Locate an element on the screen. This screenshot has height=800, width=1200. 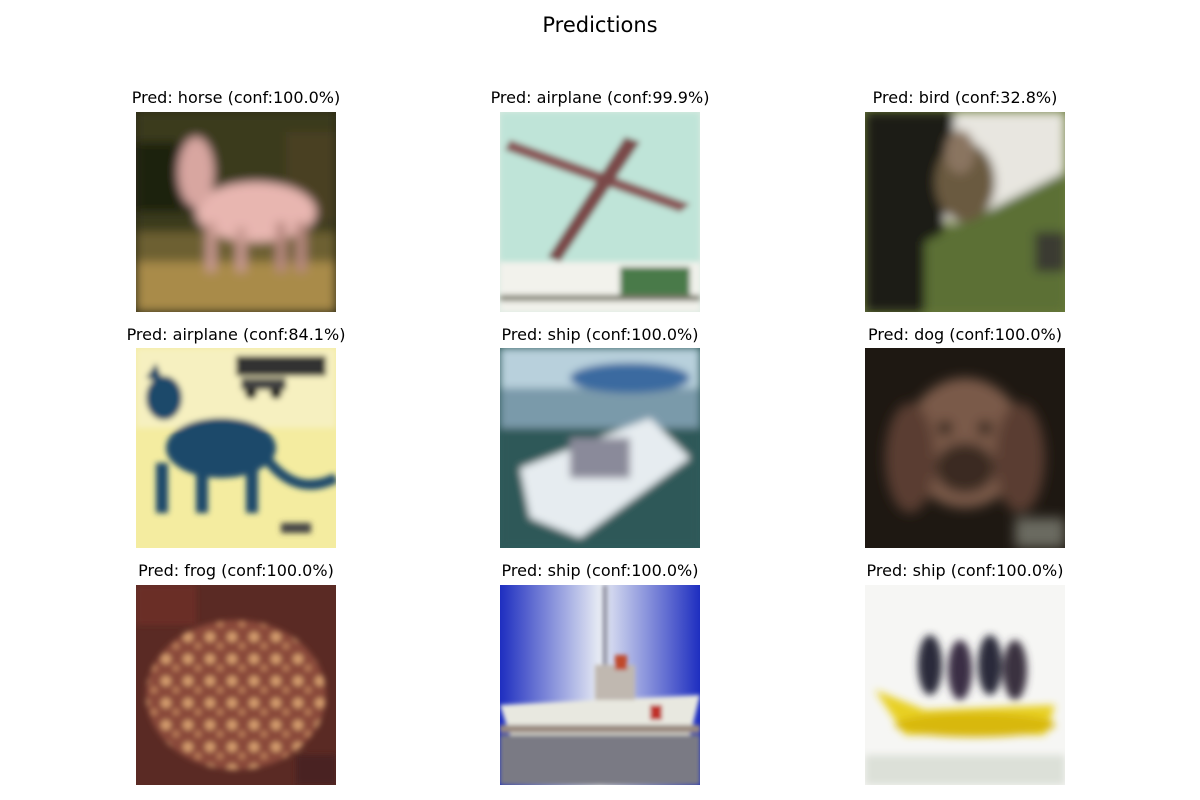
figure-title: Predictions is located at coordinates (600, 25).